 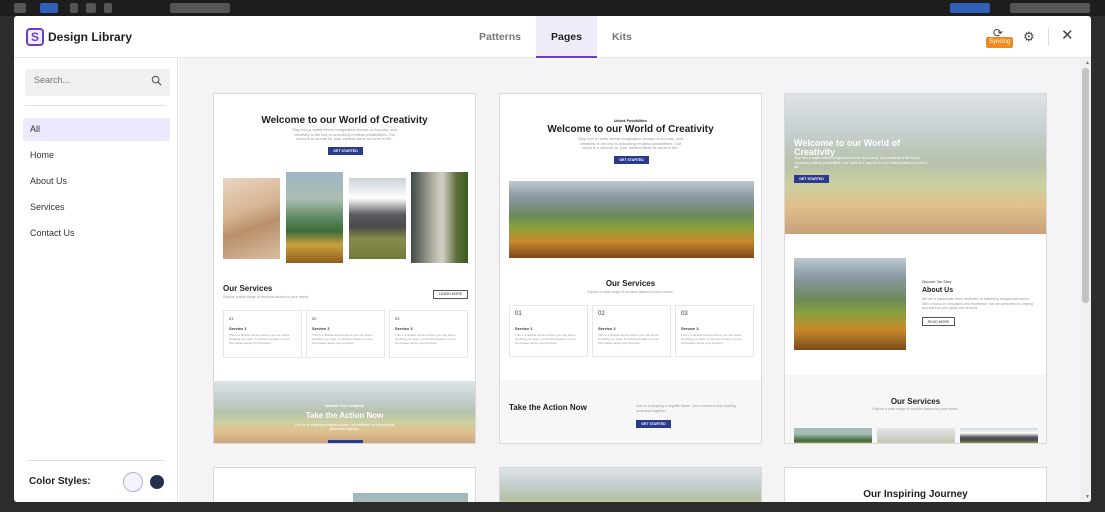 I want to click on scroll-up-icon: ▲, so click(x=1087, y=63).